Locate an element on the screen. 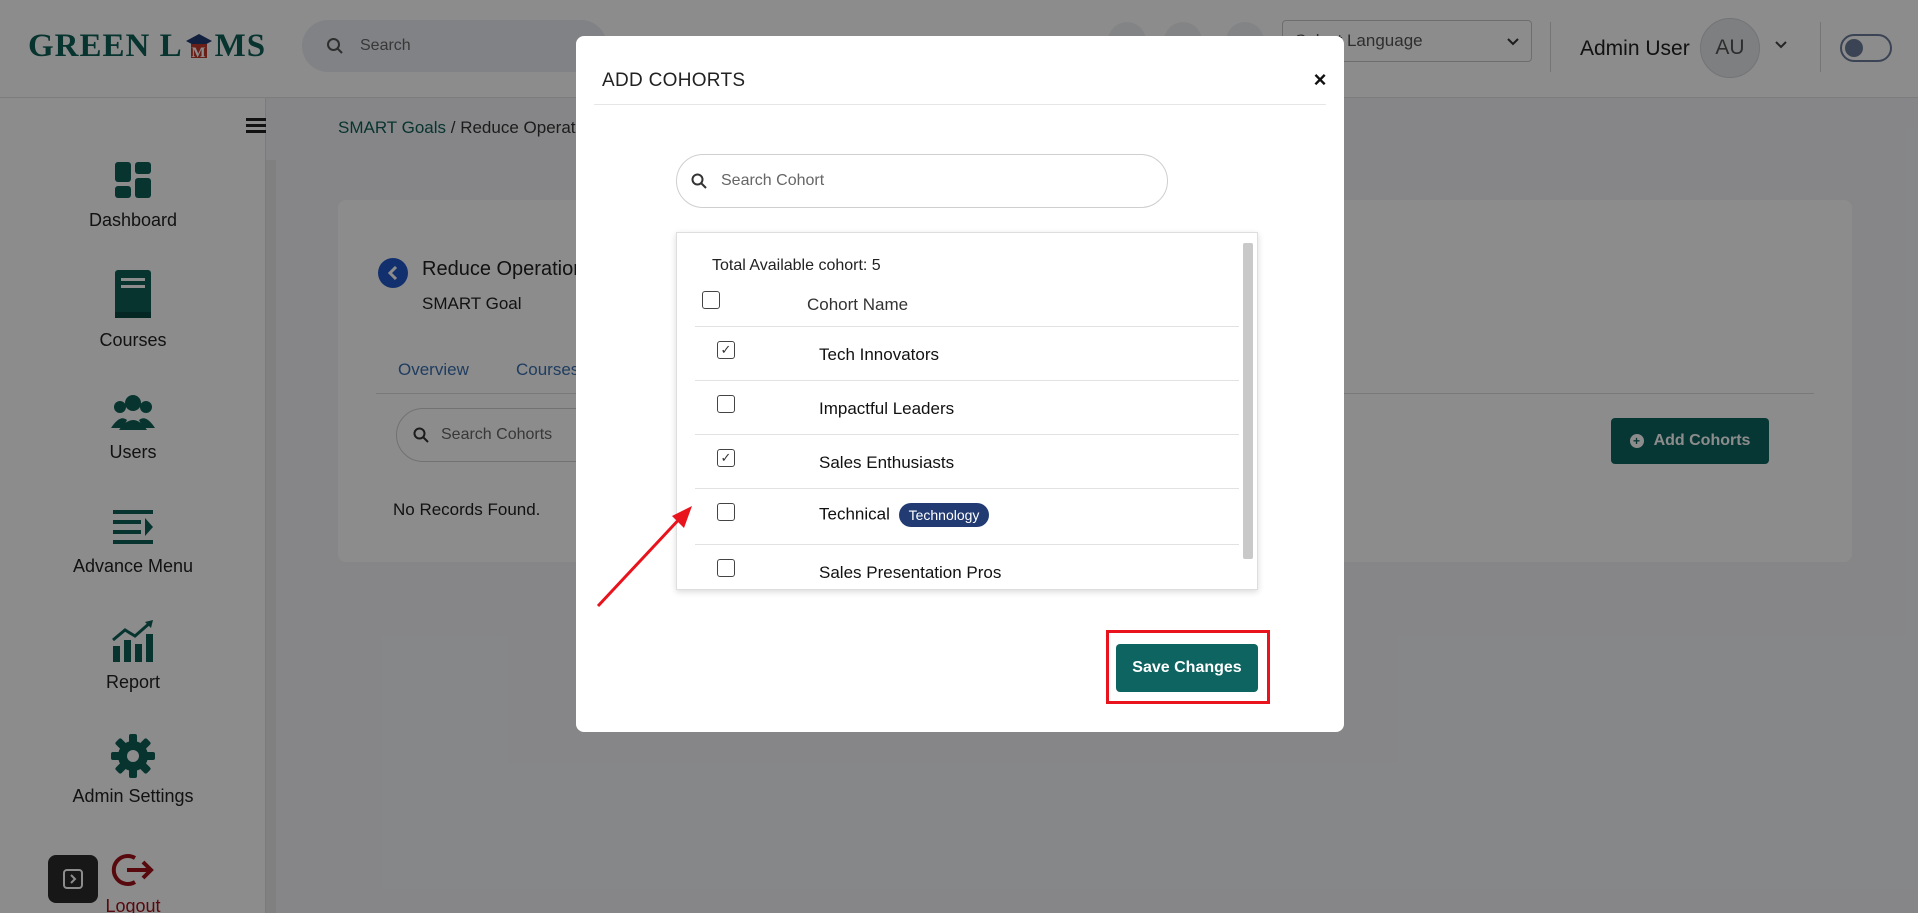 The image size is (1918, 913). cohort-name: Sales Enthusiasts is located at coordinates (887, 462).